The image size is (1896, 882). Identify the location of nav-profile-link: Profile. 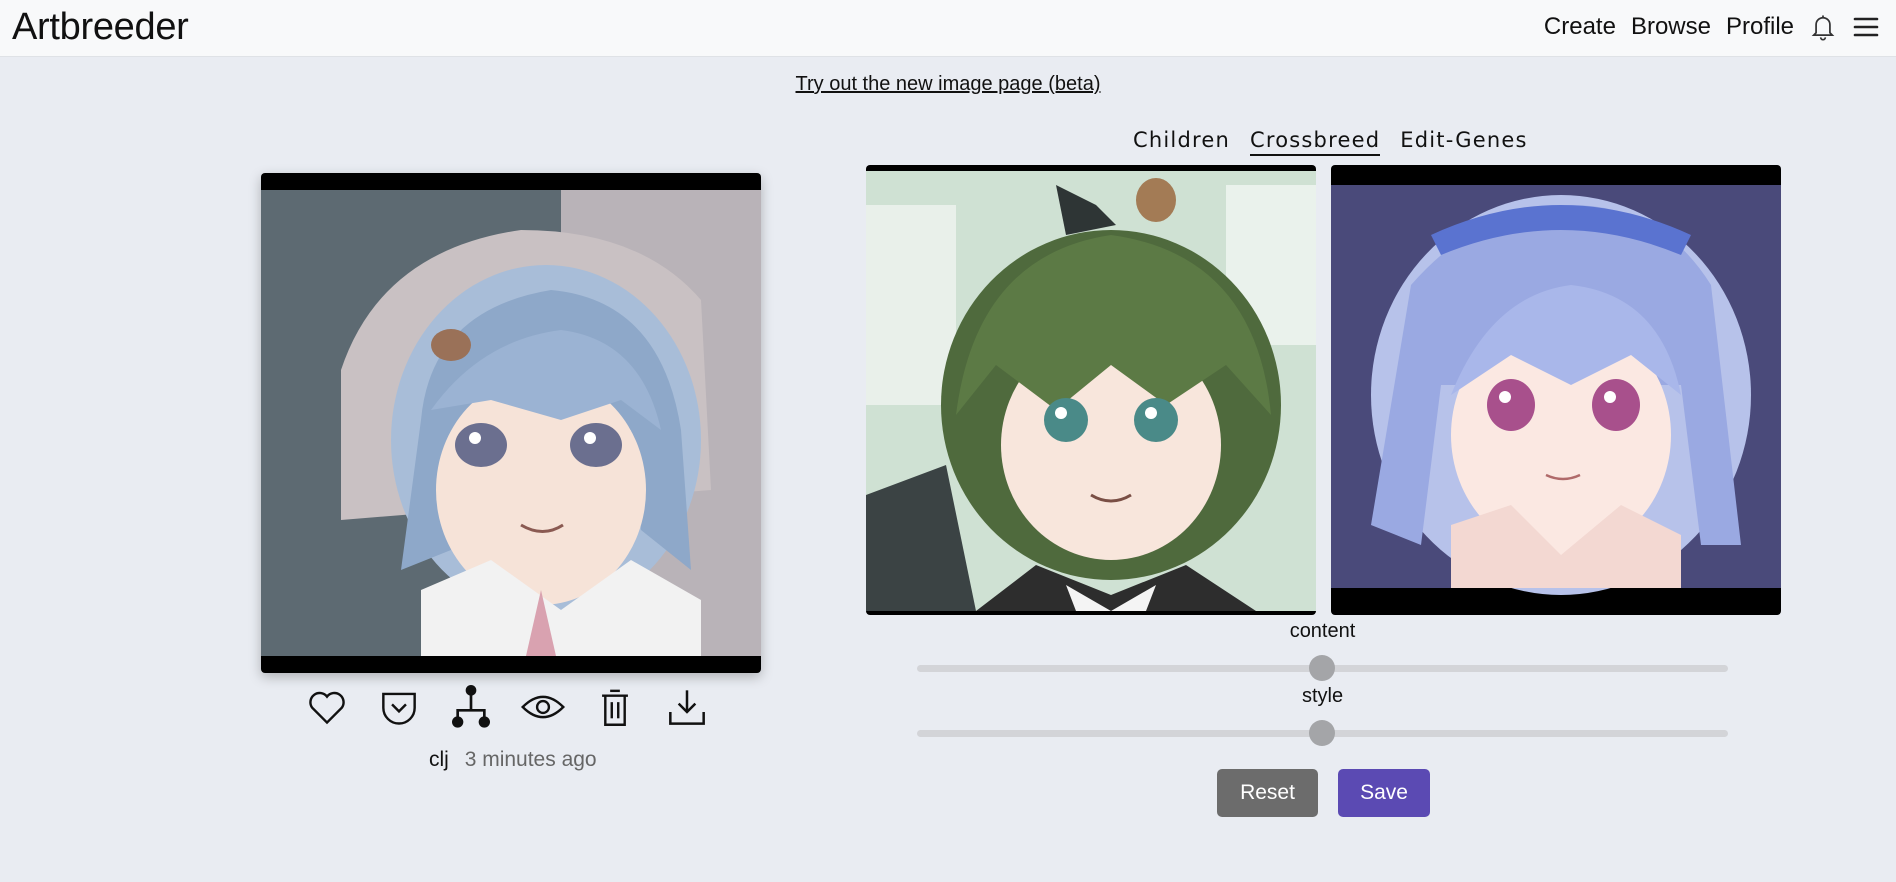
(1760, 27).